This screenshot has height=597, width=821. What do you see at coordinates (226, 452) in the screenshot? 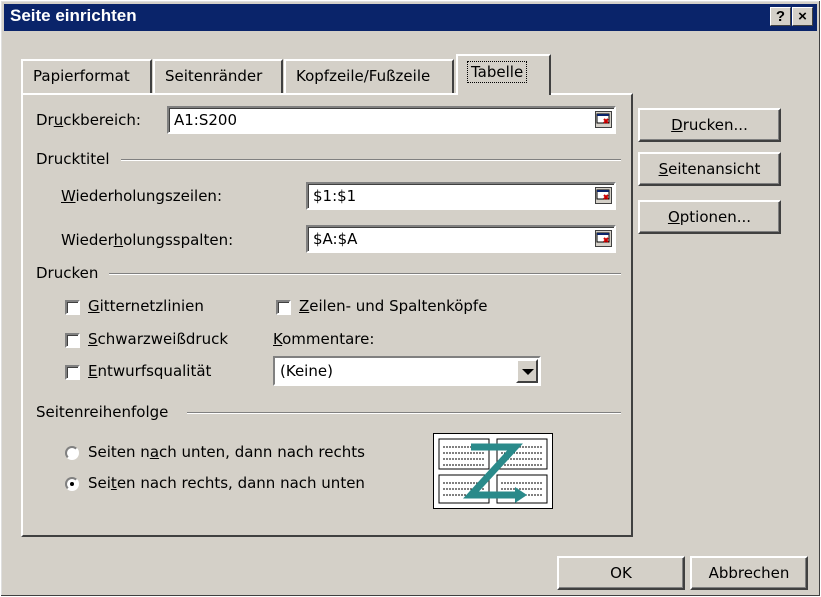
I see `down-then-over-label: Seiten nach unten, dann nach rechts` at bounding box center [226, 452].